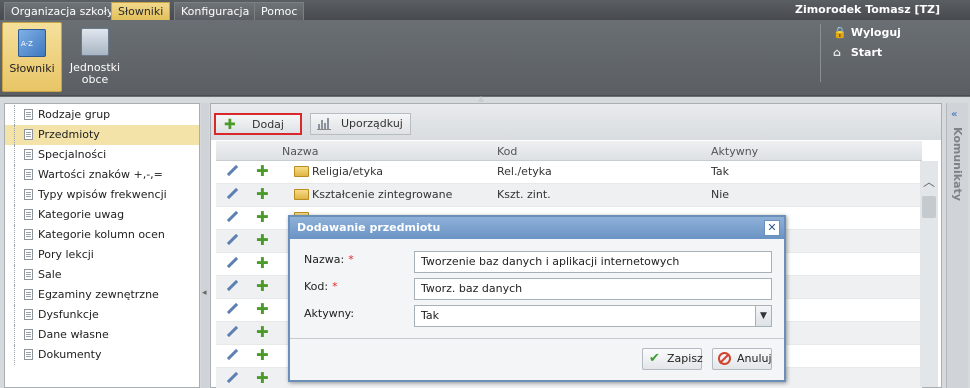  What do you see at coordinates (754, 358) in the screenshot?
I see `cancel-label: Anuluj` at bounding box center [754, 358].